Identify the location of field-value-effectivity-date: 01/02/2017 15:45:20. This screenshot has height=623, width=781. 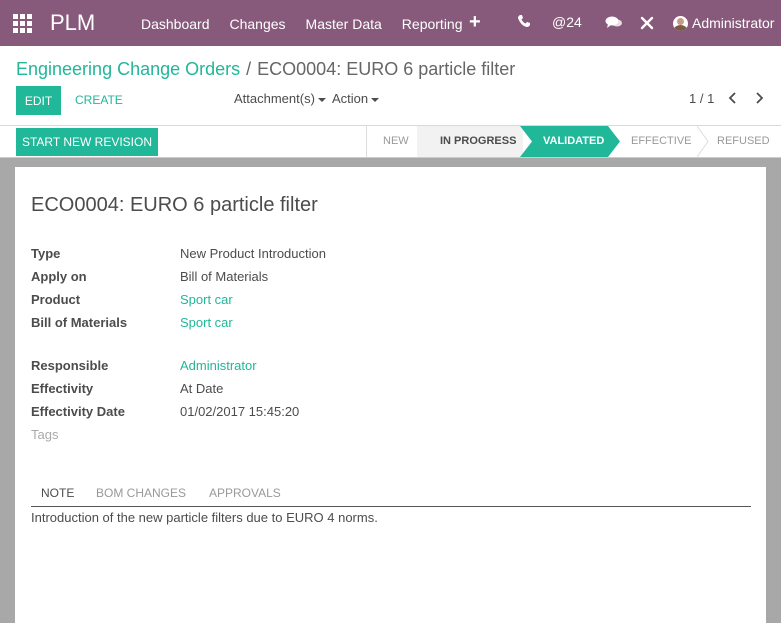
(240, 411).